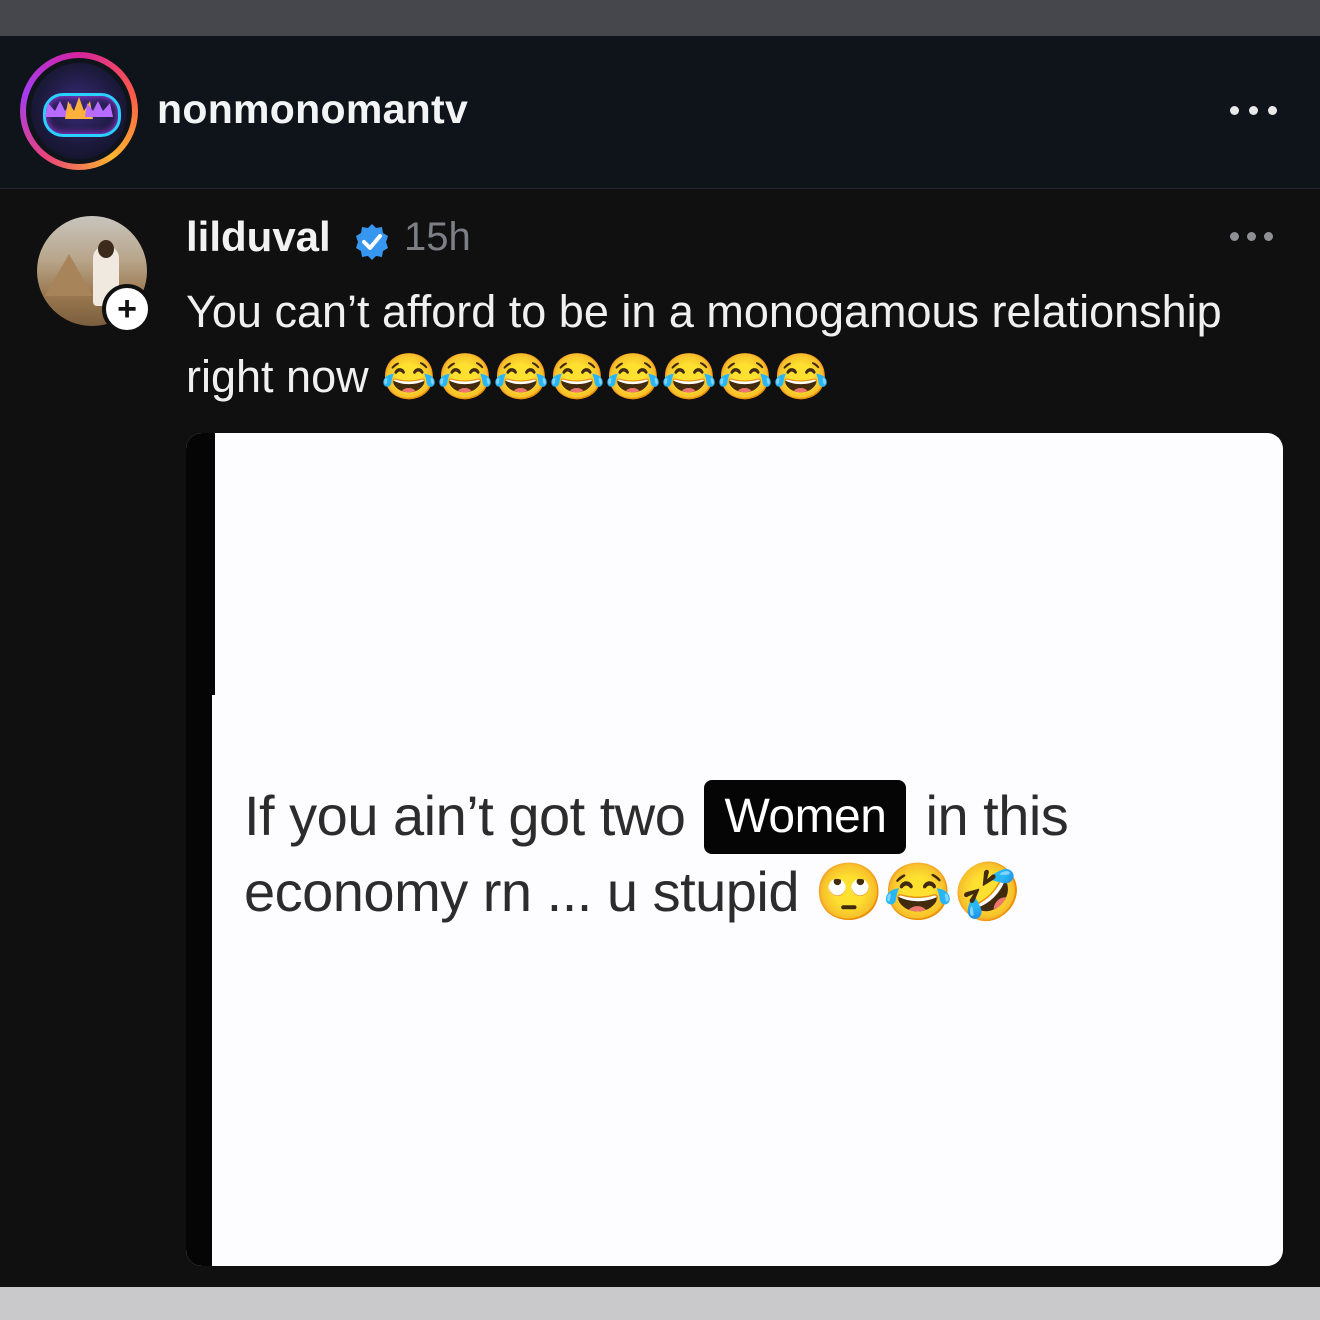 This screenshot has height=1320, width=1320. What do you see at coordinates (79, 108) in the screenshot?
I see `crown-icon` at bounding box center [79, 108].